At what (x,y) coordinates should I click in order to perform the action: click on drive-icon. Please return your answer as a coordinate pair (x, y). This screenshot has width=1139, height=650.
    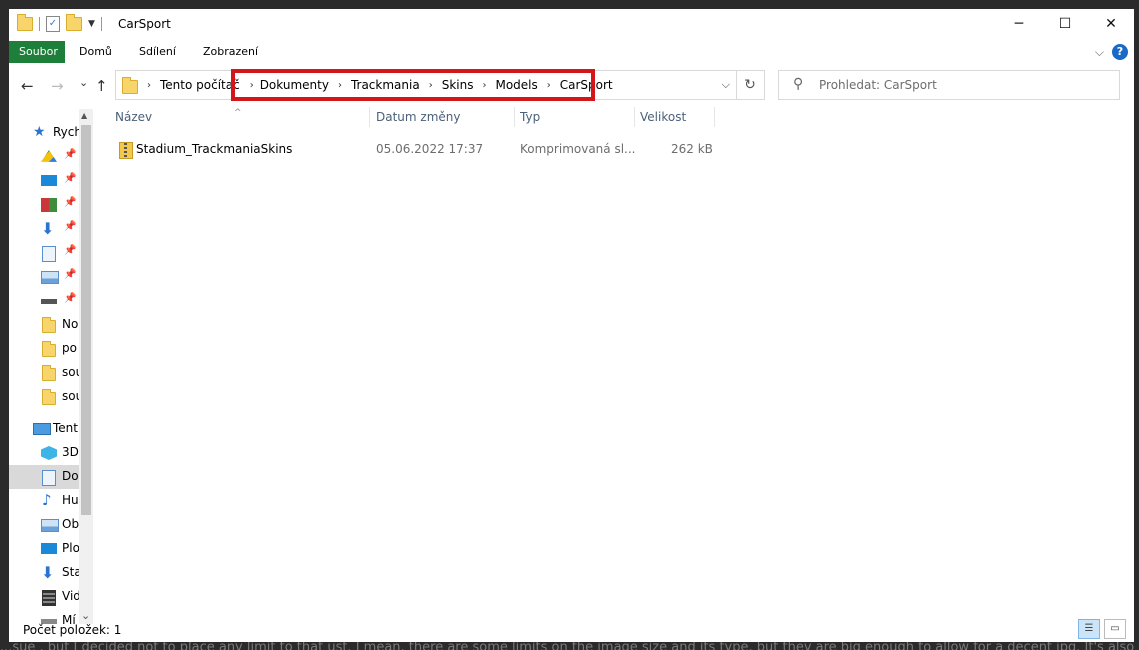
    Looking at the image, I should click on (49, 156).